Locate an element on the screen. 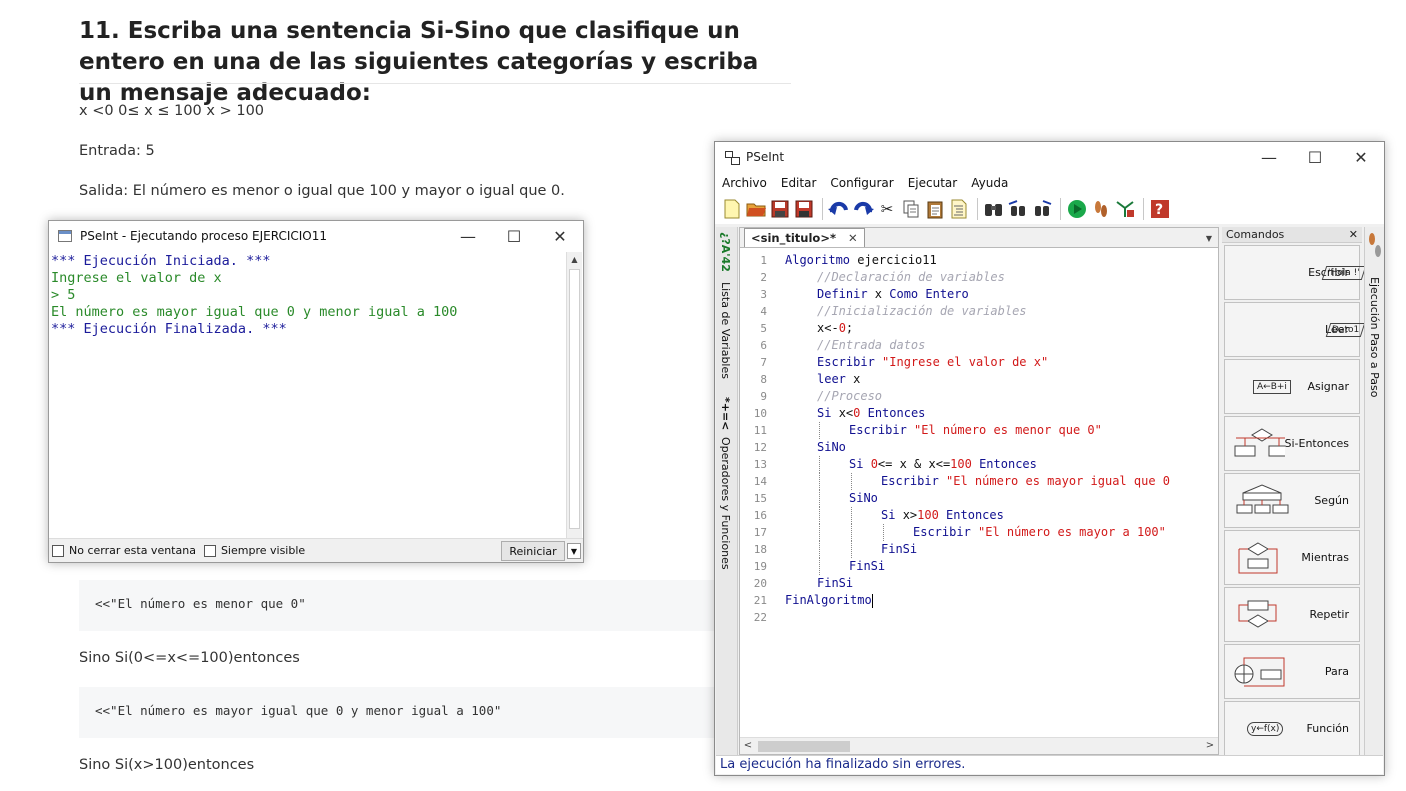  code-line: 9 //Proceso is located at coordinates (975, 396).